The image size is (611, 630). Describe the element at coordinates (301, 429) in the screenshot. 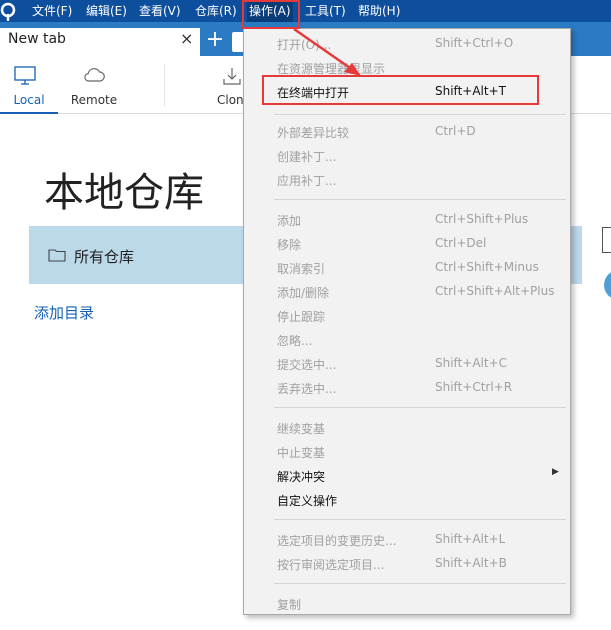

I see `menu-item-label: 继续变基` at that location.